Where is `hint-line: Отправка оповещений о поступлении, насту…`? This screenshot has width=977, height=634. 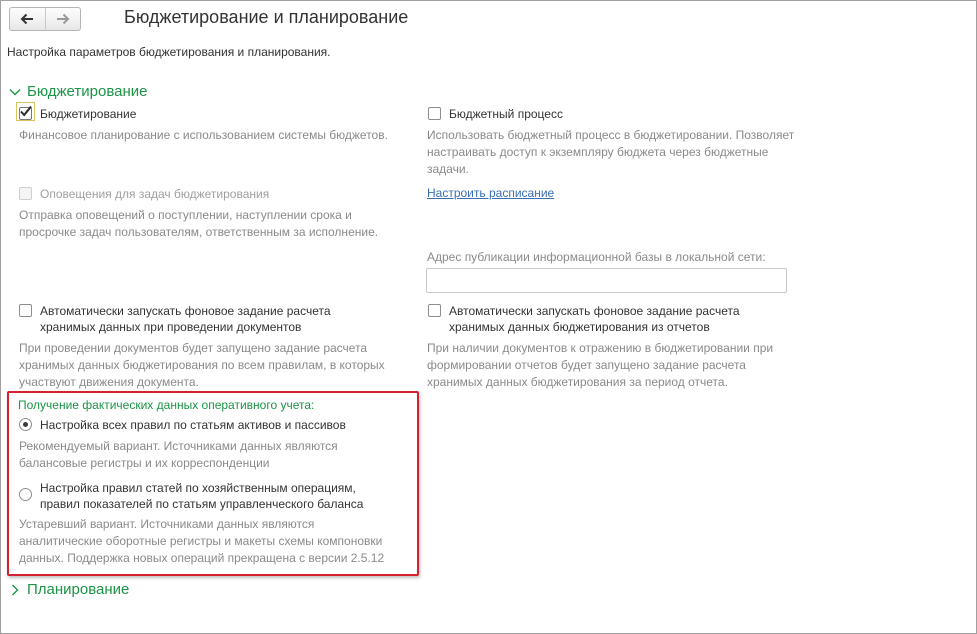 hint-line: Отправка оповещений о поступлении, насту… is located at coordinates (185, 215).